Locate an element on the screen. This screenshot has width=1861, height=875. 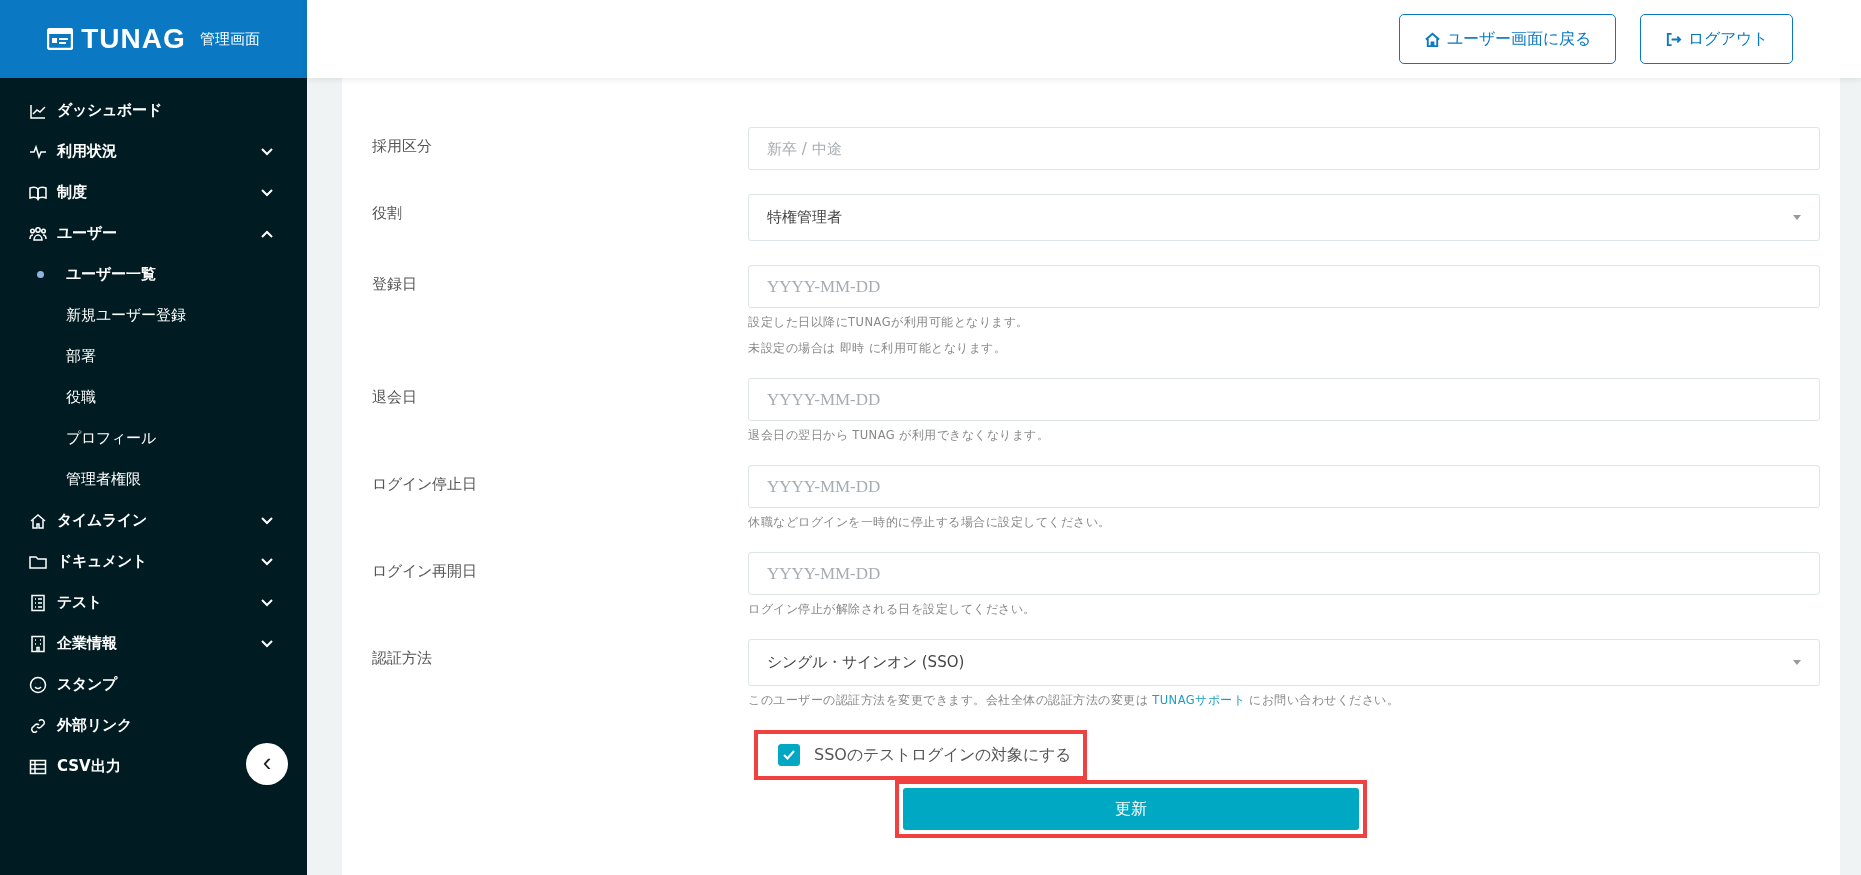
check-icon is located at coordinates (789, 755).